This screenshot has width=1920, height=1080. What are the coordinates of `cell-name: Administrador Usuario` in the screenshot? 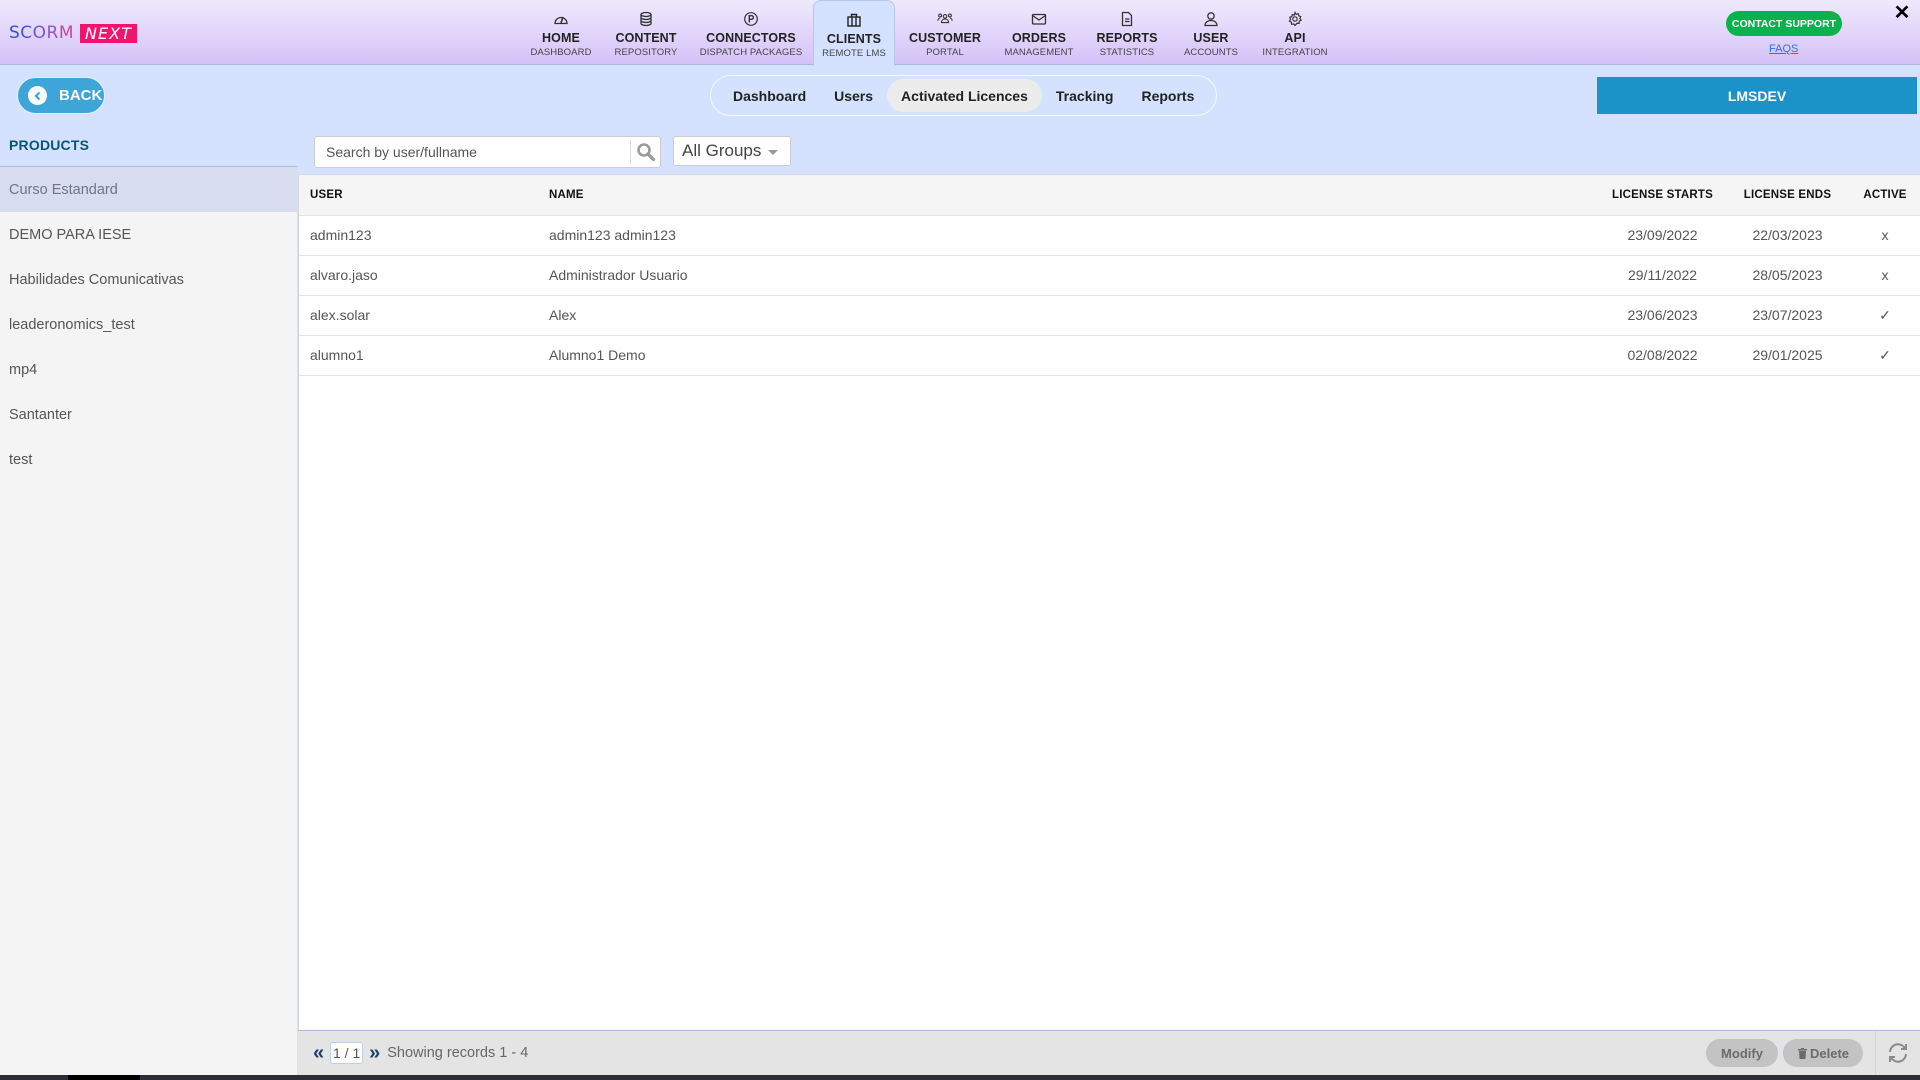 It's located at (1074, 275).